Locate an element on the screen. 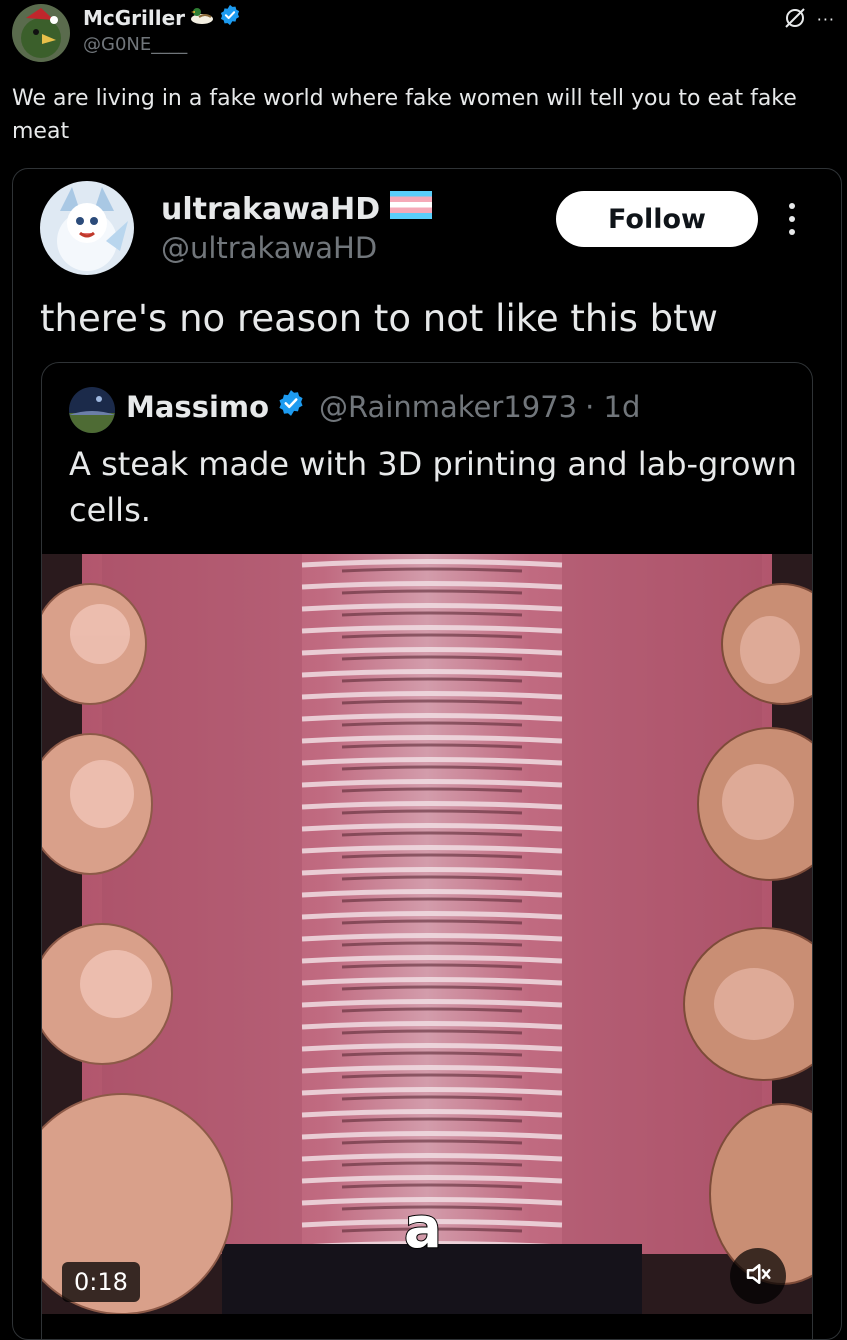 The height and width of the screenshot is (1340, 847). follow-button: Follow is located at coordinates (657, 219).